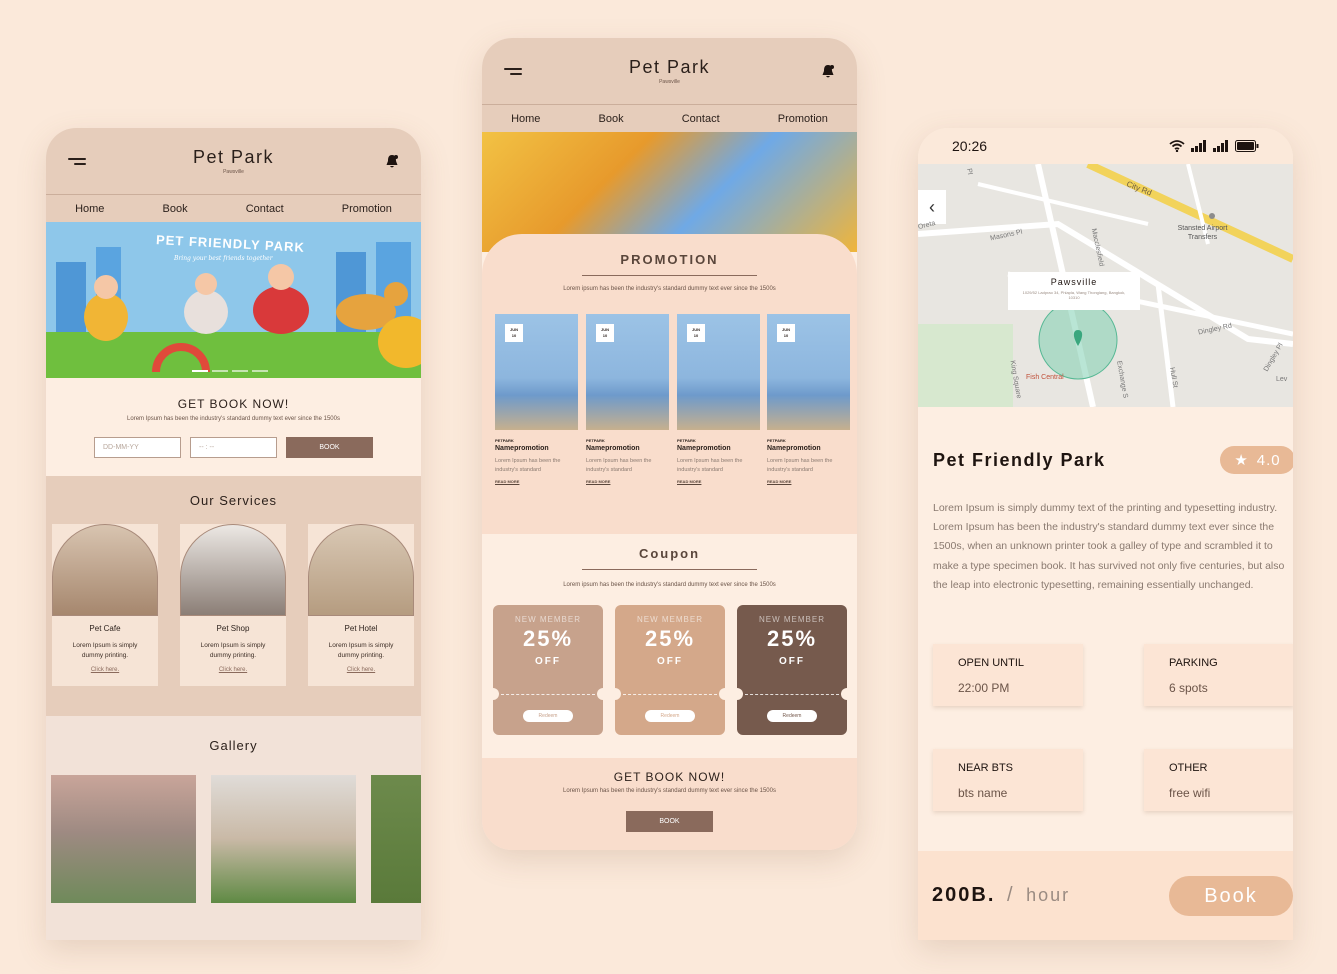  I want to click on back-button: ‹, so click(932, 207).